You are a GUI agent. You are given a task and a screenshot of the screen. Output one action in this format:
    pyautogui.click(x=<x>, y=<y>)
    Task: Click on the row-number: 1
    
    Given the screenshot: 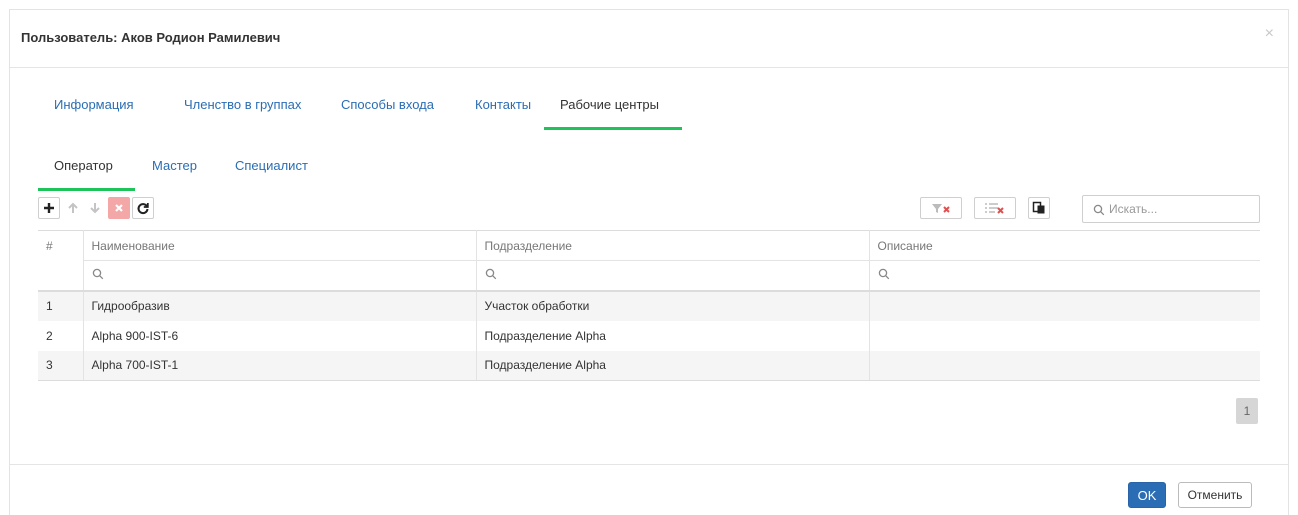 What is the action you would take?
    pyautogui.click(x=61, y=305)
    